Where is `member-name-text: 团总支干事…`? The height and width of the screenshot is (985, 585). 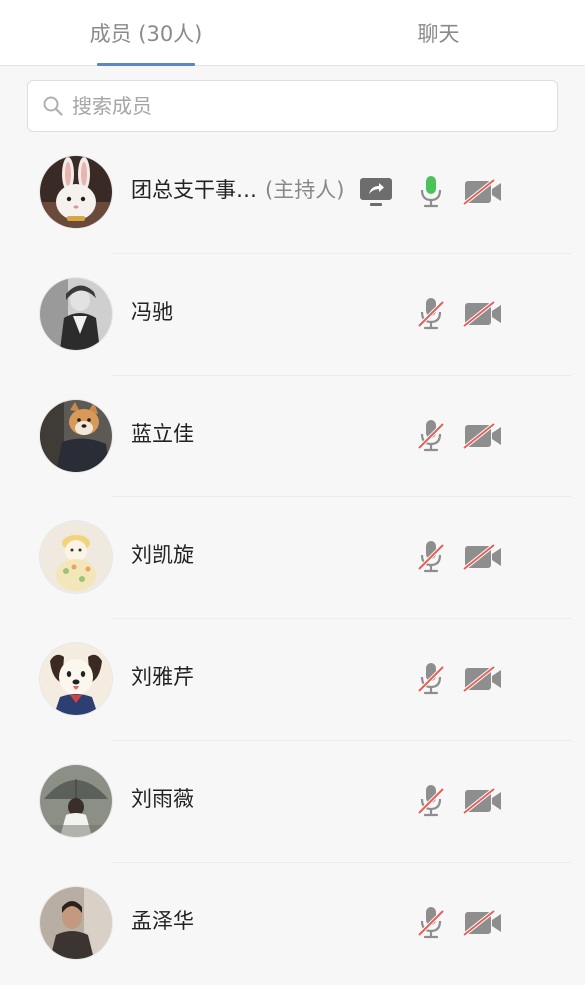
member-name-text: 团总支干事… is located at coordinates (194, 190).